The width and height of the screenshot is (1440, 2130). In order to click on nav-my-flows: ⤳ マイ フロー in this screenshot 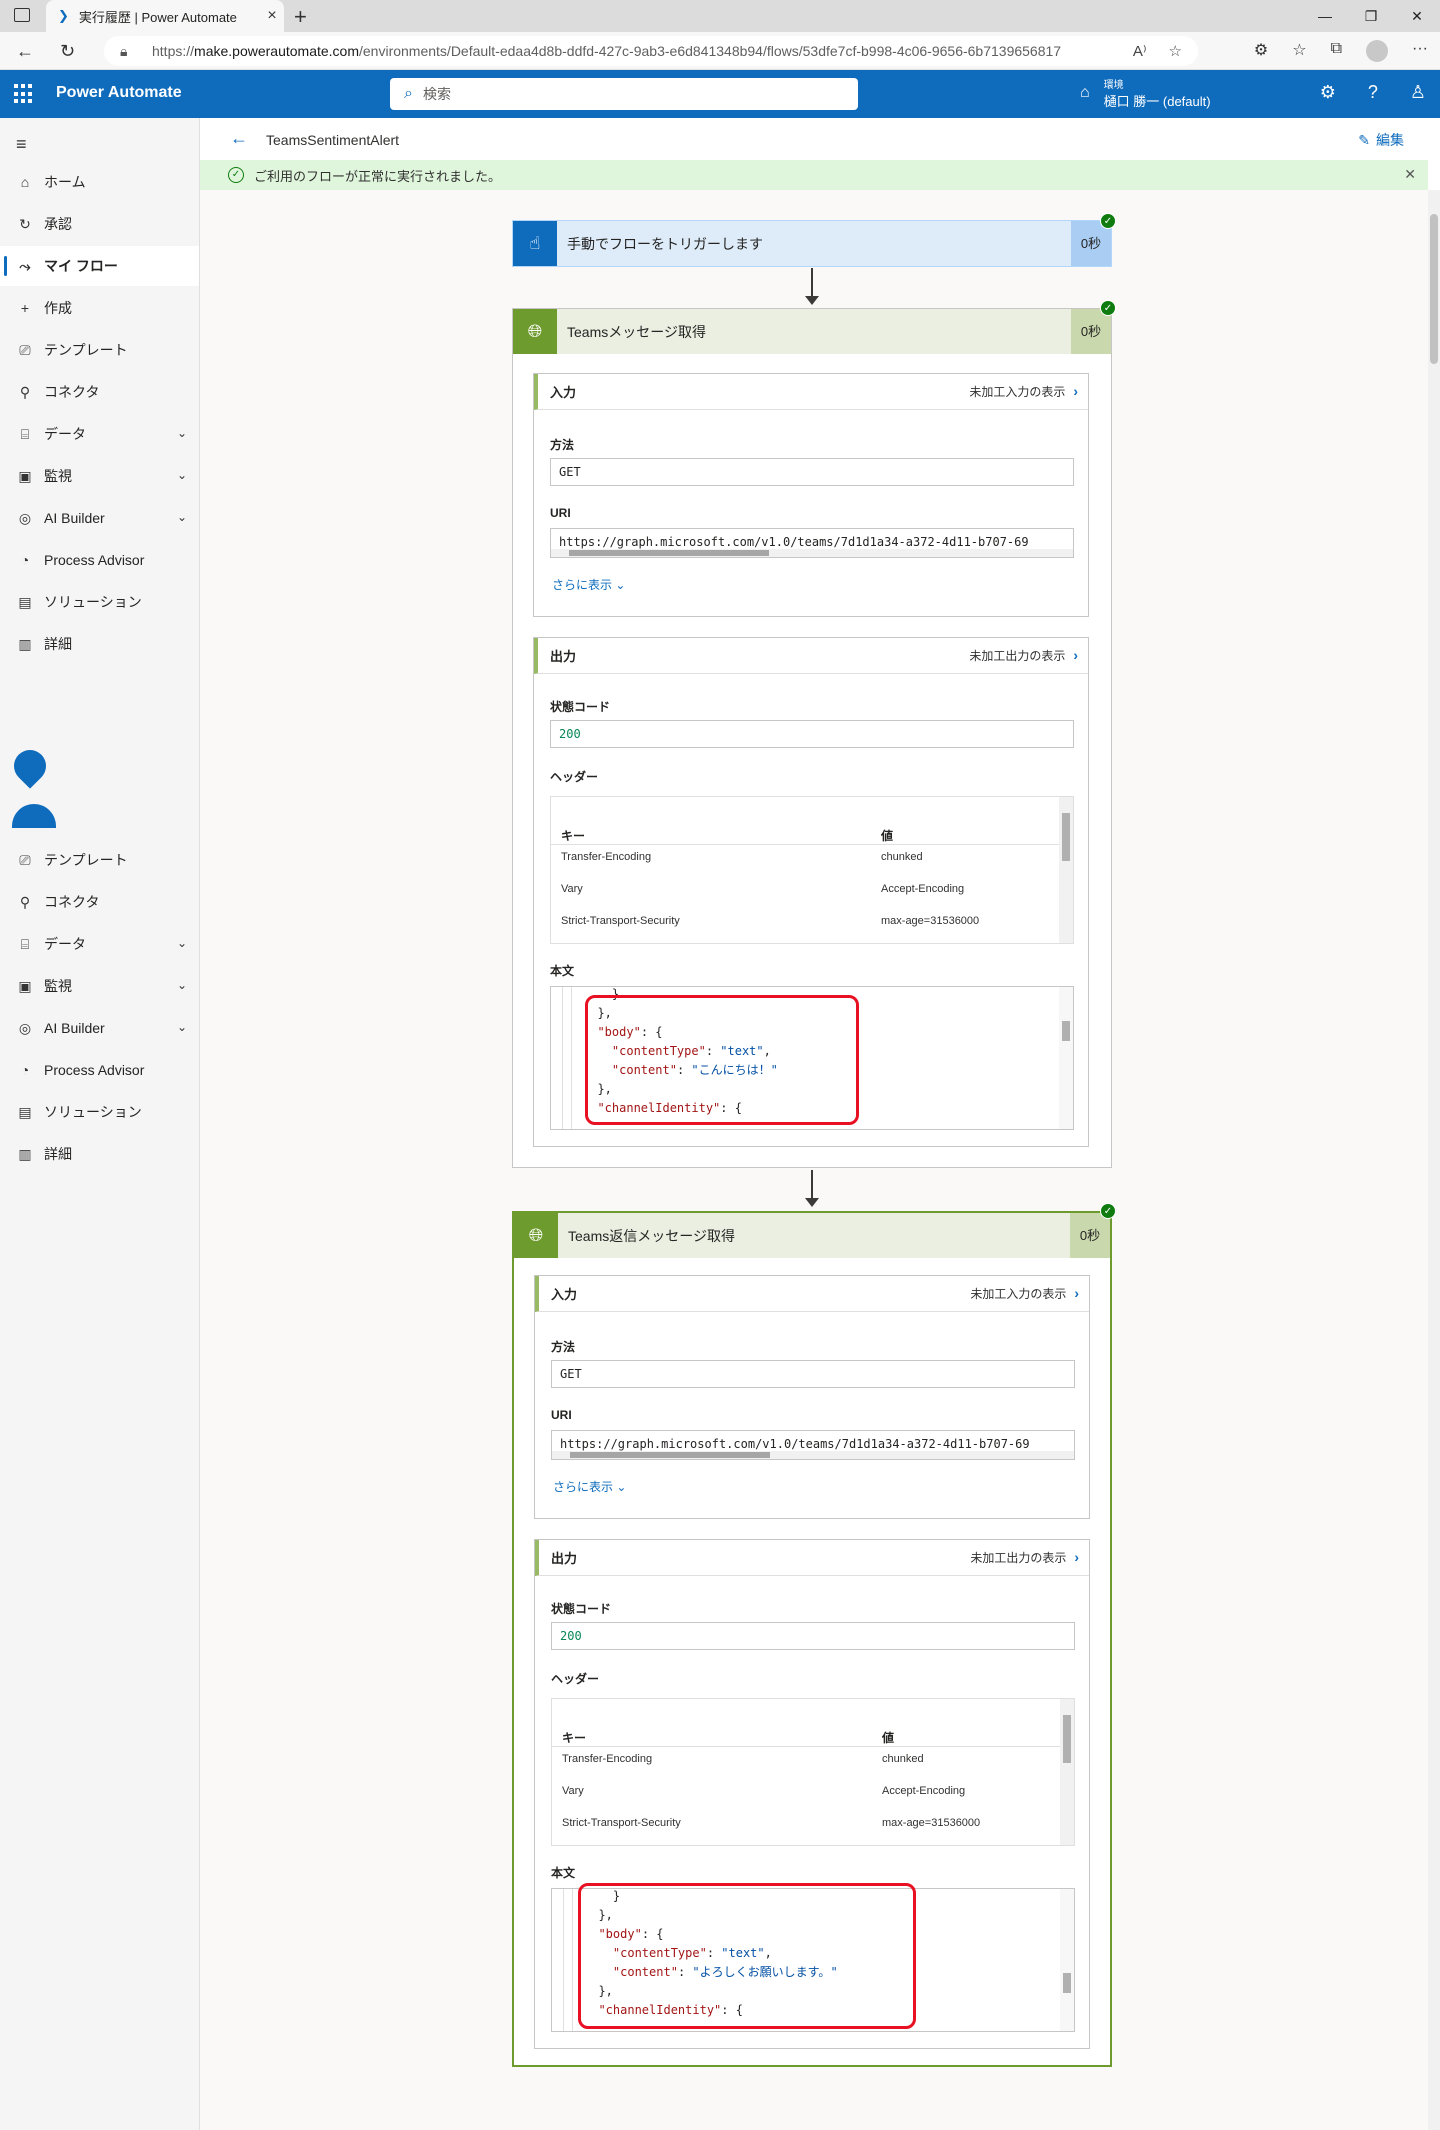, I will do `click(99, 266)`.